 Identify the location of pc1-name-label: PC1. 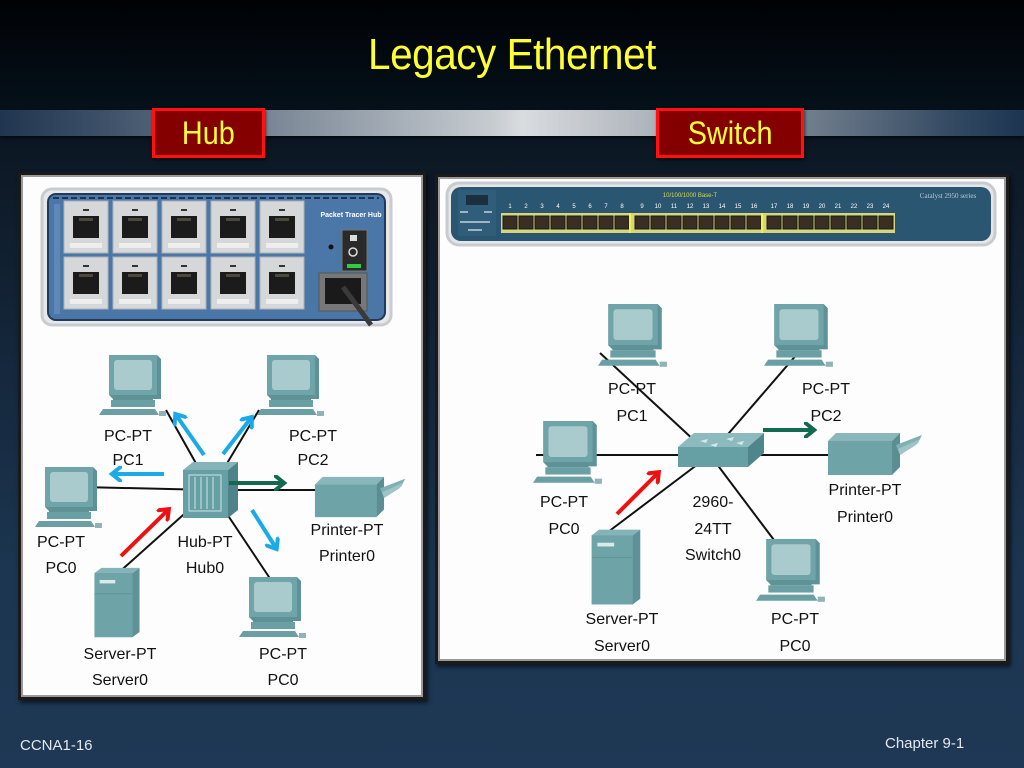
(631, 416).